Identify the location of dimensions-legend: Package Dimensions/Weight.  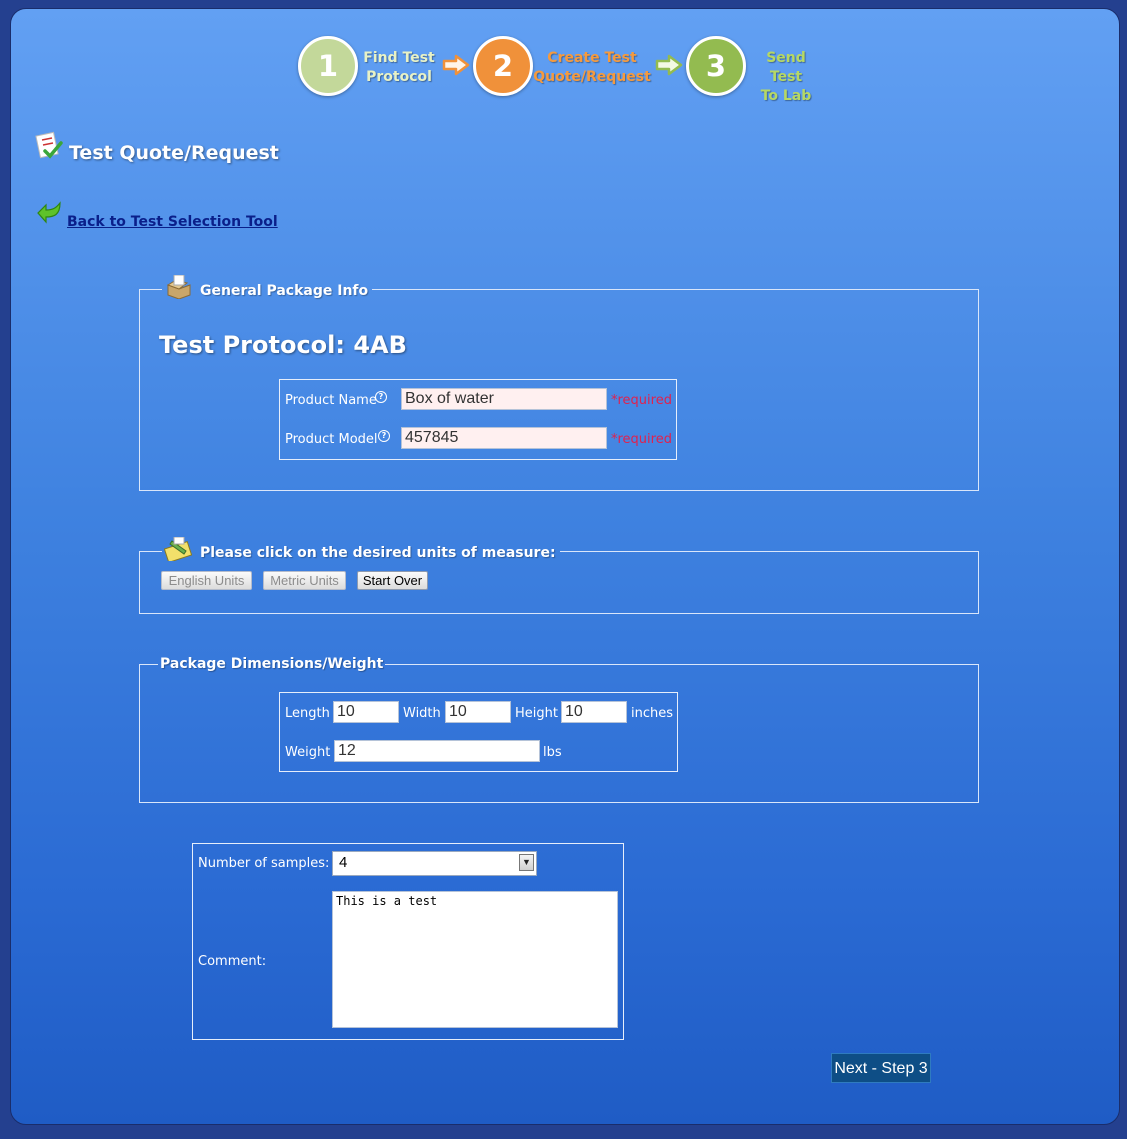
(272, 664).